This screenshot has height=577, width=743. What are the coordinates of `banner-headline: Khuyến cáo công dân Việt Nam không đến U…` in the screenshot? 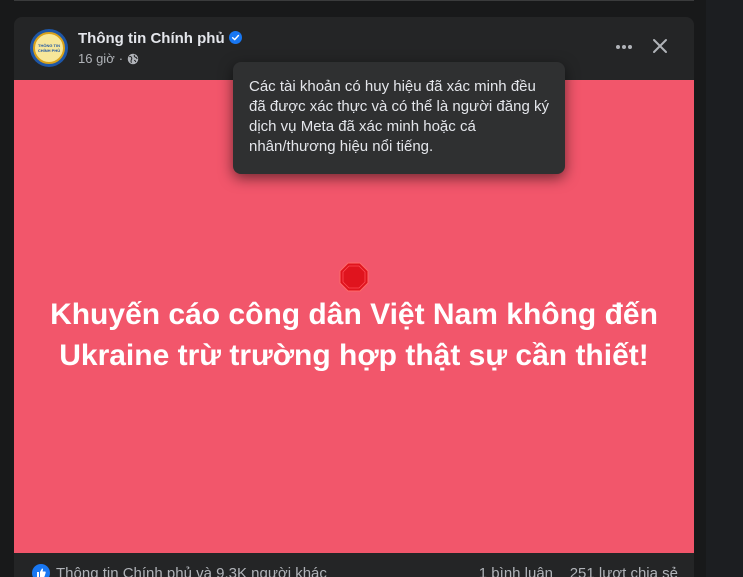 It's located at (354, 335).